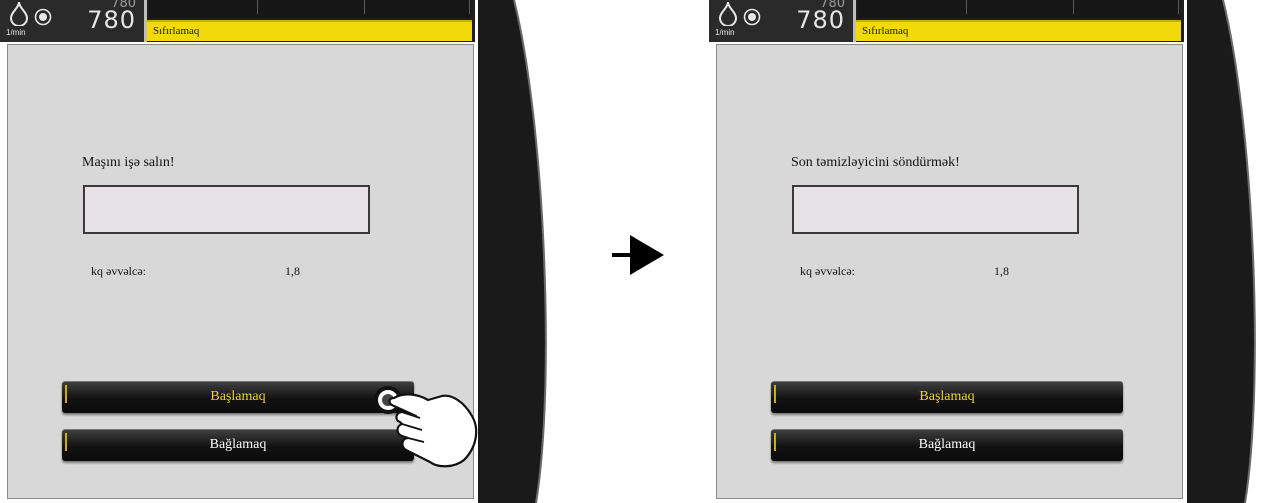 The image size is (1271, 503). Describe the element at coordinates (875, 162) in the screenshot. I see `instruction-message: Son təmizləyicini söndürmək!` at that location.